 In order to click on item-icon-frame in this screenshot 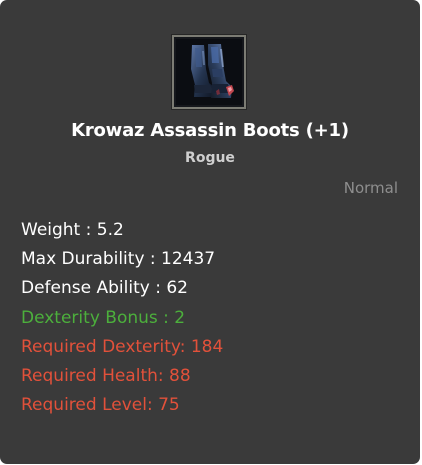, I will do `click(209, 72)`.